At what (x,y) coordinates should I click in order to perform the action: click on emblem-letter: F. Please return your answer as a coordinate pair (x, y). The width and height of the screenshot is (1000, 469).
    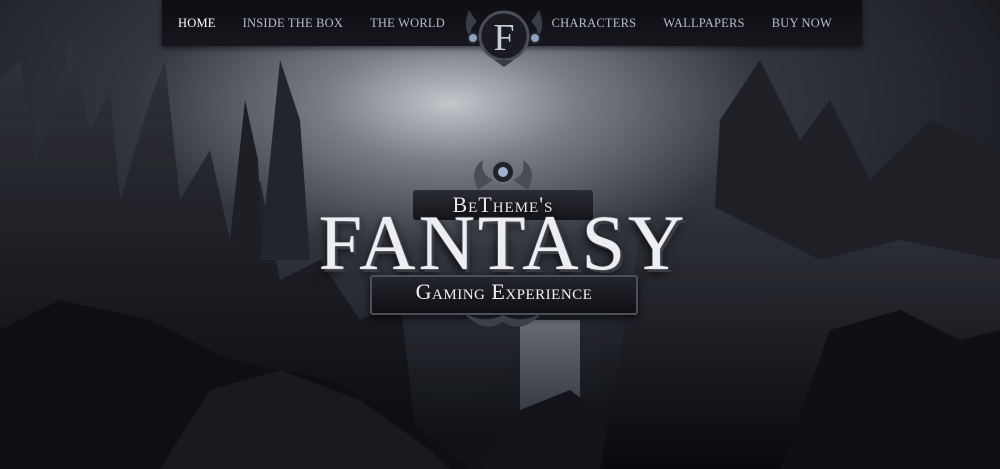
    Looking at the image, I should click on (503, 38).